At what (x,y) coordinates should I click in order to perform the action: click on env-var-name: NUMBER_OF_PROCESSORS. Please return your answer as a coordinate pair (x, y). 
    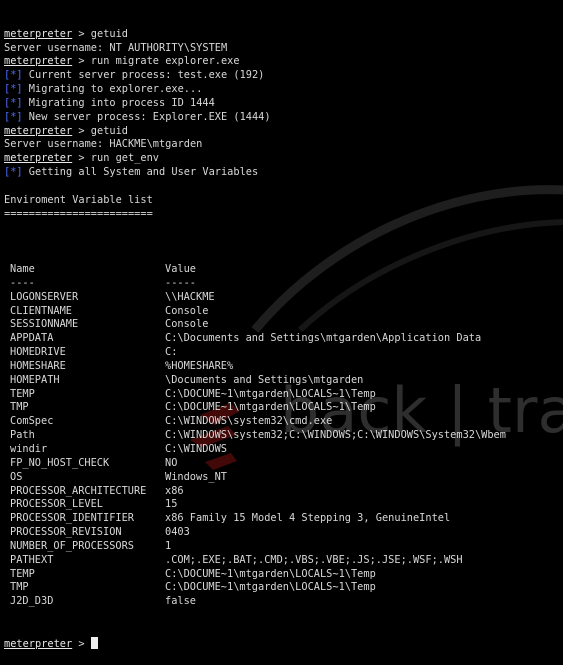
    Looking at the image, I should click on (72, 545).